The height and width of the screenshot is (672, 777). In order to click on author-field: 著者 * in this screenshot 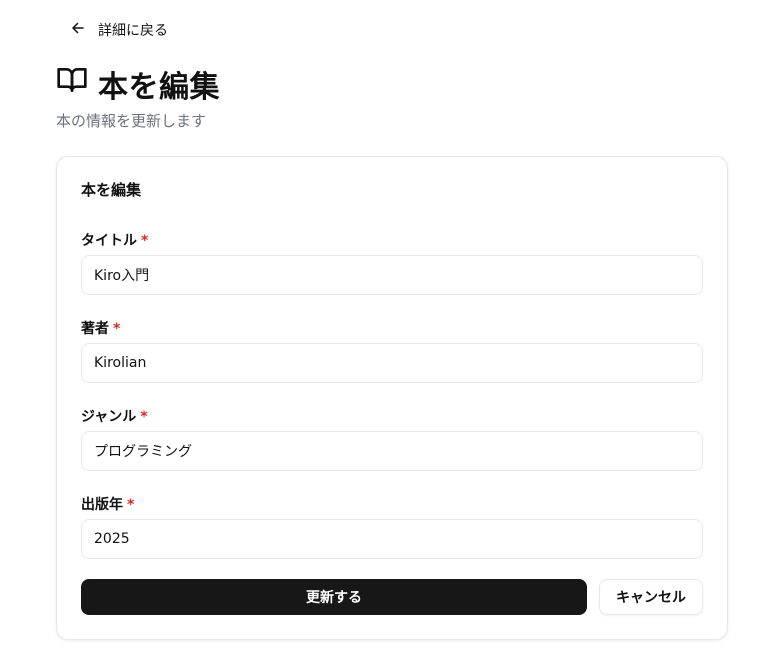, I will do `click(392, 351)`.